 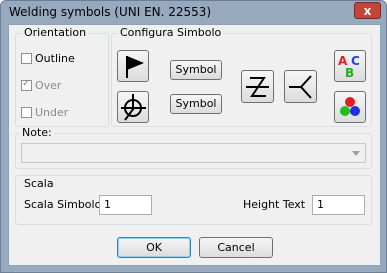 I want to click on scala-simbolo-label: Scala Simbolo, so click(x=63, y=204).